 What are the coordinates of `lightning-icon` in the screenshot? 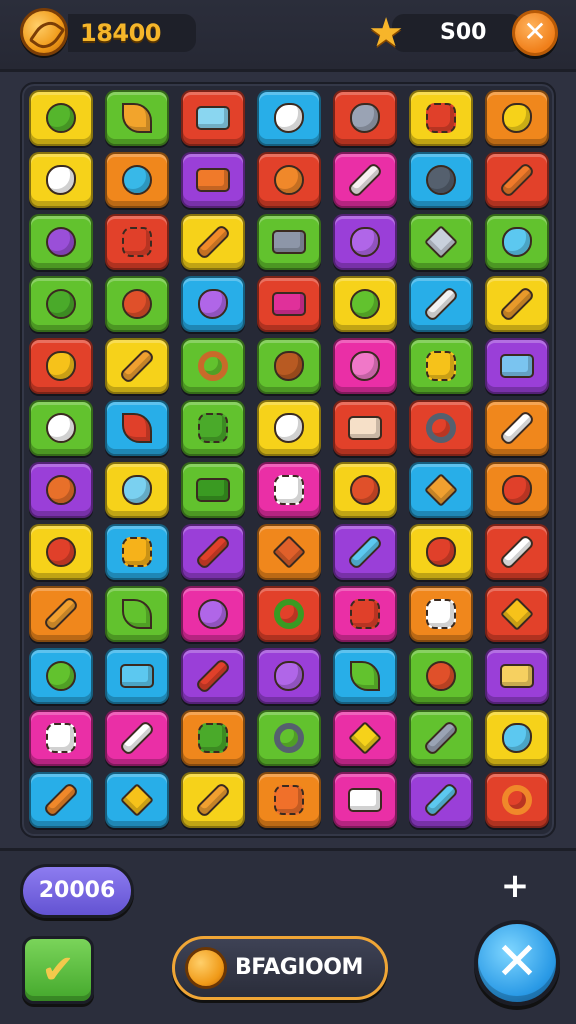 It's located at (517, 614).